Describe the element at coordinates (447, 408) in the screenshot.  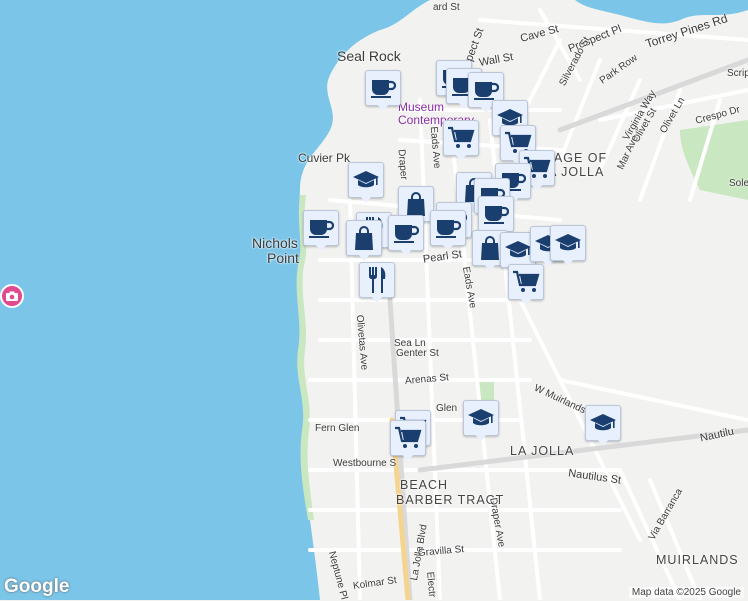
I see `street-label: Glen` at that location.